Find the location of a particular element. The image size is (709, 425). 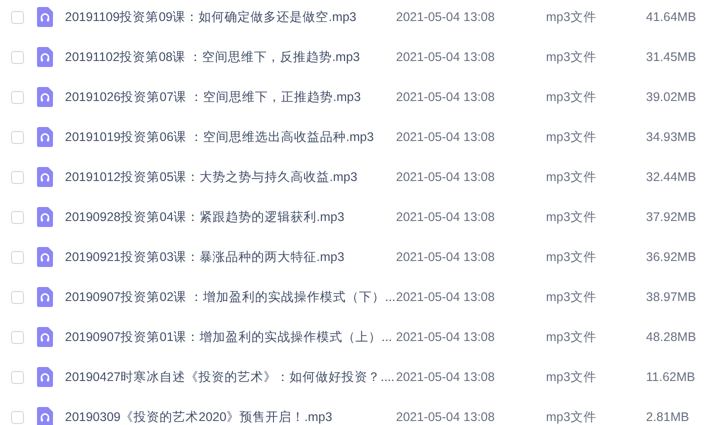

file-name: 20191019投资第06课 ：空间思维选出高收益品种.mp3 is located at coordinates (230, 137).